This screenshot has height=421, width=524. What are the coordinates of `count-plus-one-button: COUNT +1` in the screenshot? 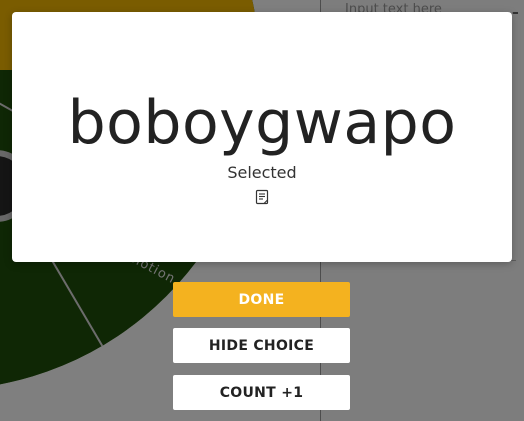 It's located at (261, 392).